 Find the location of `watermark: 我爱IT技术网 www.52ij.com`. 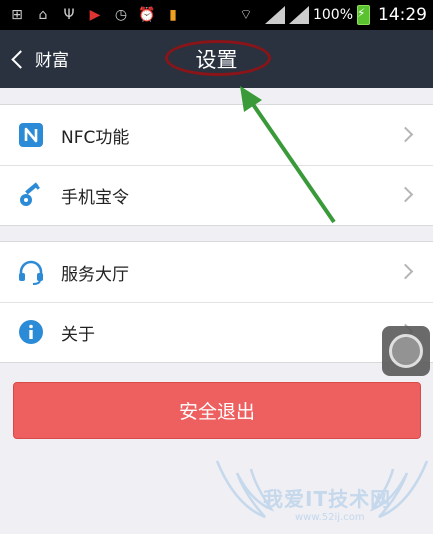

watermark: 我爱IT技术网 www.52ij.com is located at coordinates (322, 494).